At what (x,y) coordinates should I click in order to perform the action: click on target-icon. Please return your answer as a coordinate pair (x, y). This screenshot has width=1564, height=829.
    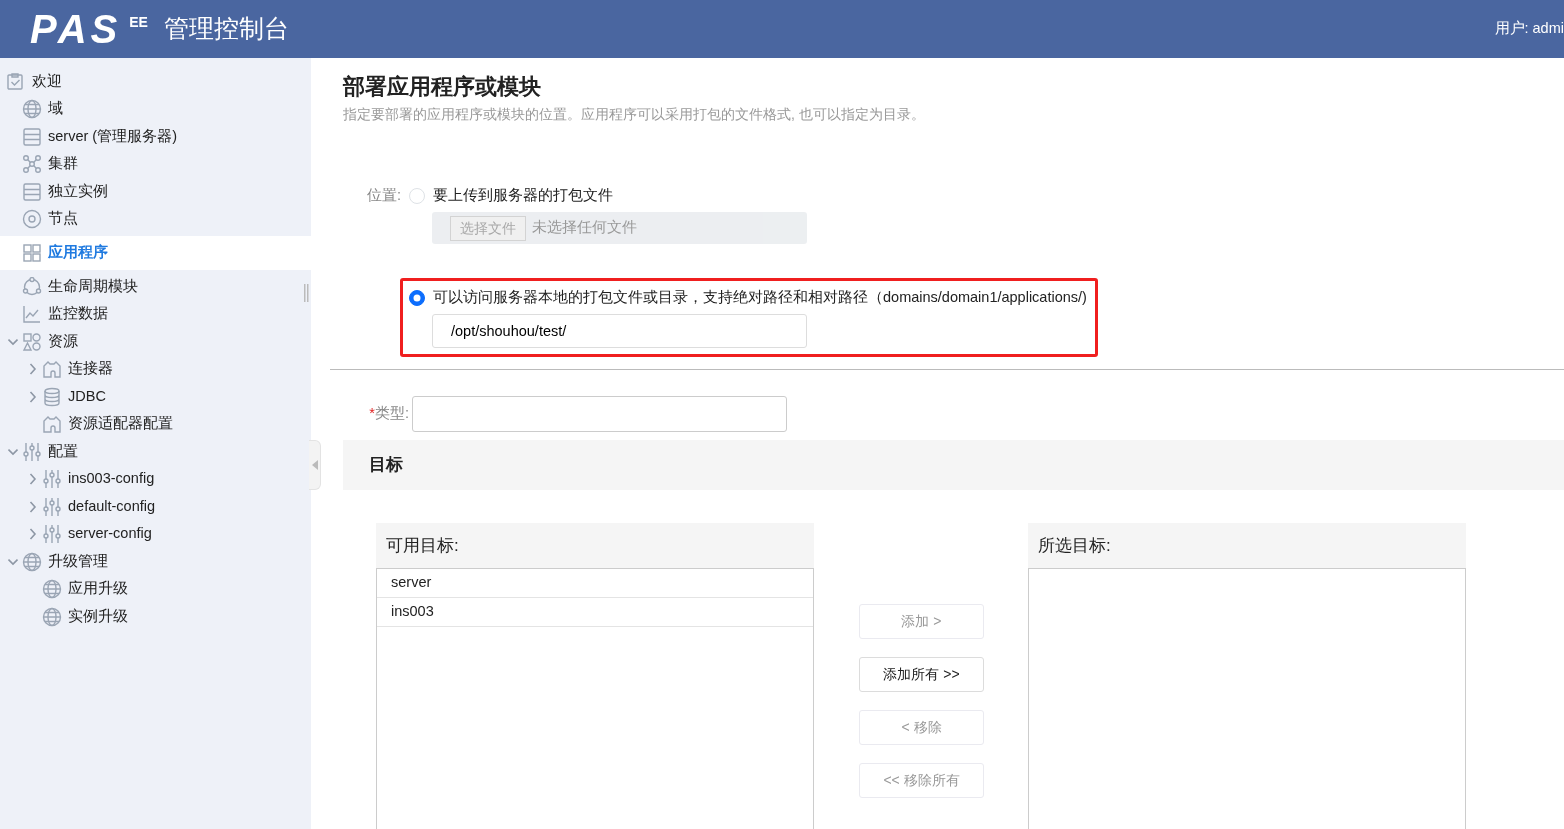
    Looking at the image, I should click on (32, 219).